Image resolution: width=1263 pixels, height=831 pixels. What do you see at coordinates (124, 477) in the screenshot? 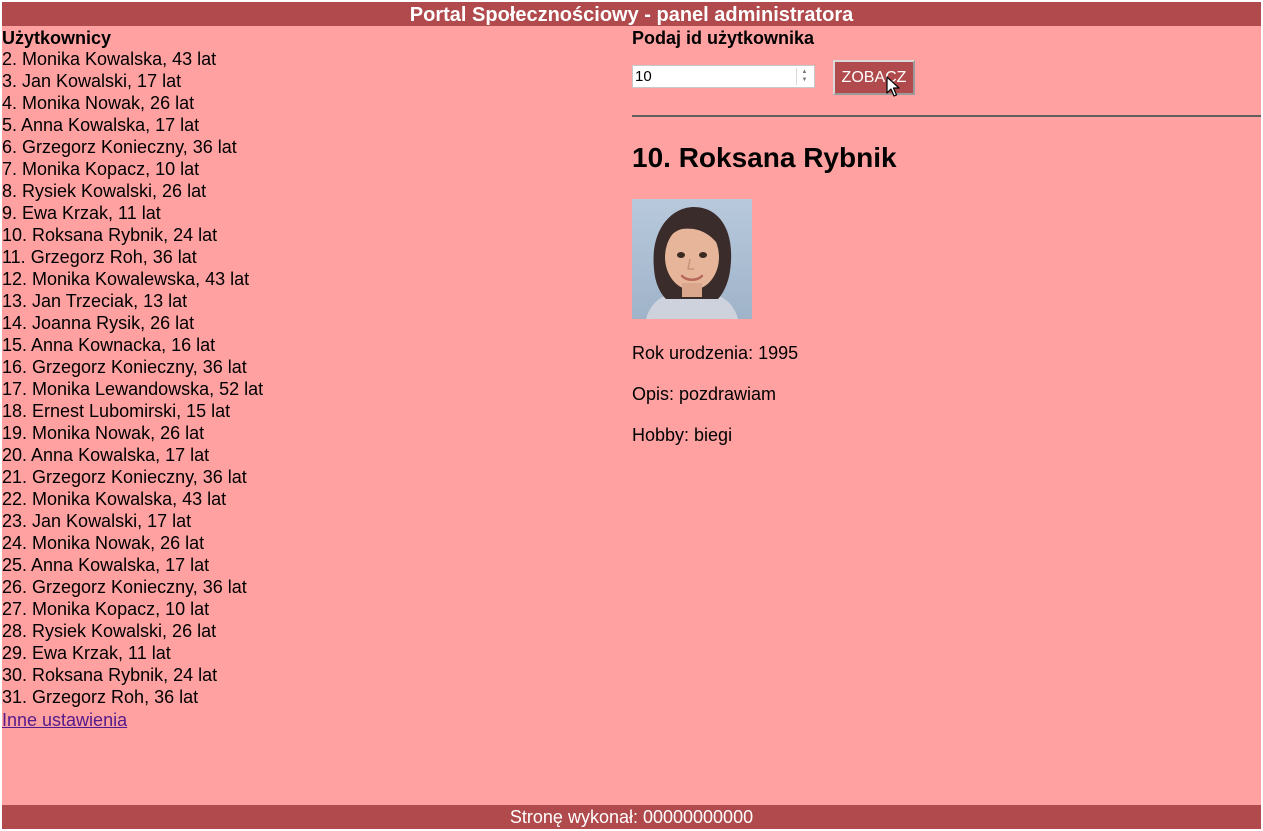
I see `user-list-item: 21. Grzegorz Konieczny, 36 lat` at bounding box center [124, 477].